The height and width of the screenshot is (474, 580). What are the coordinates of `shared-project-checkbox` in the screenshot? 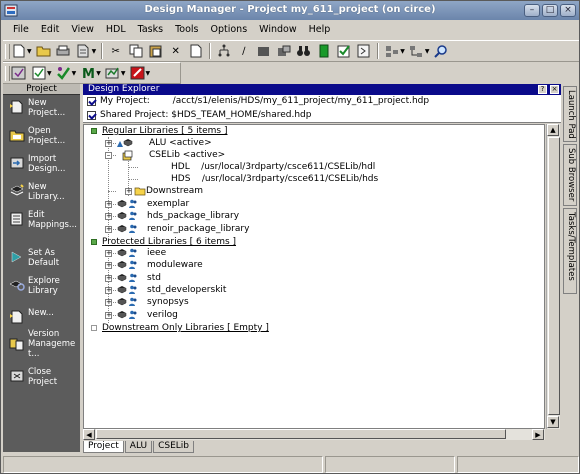 It's located at (91, 115).